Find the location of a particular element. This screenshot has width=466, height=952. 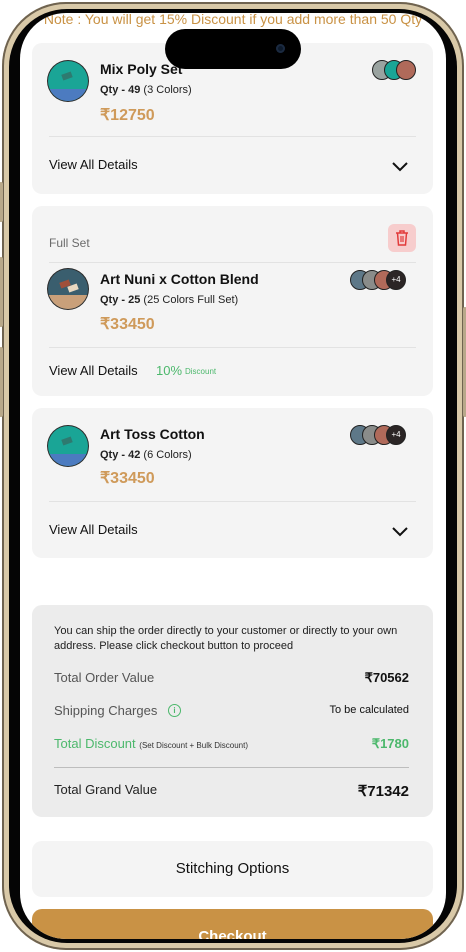

volume-up-button is located at coordinates (1, 292).